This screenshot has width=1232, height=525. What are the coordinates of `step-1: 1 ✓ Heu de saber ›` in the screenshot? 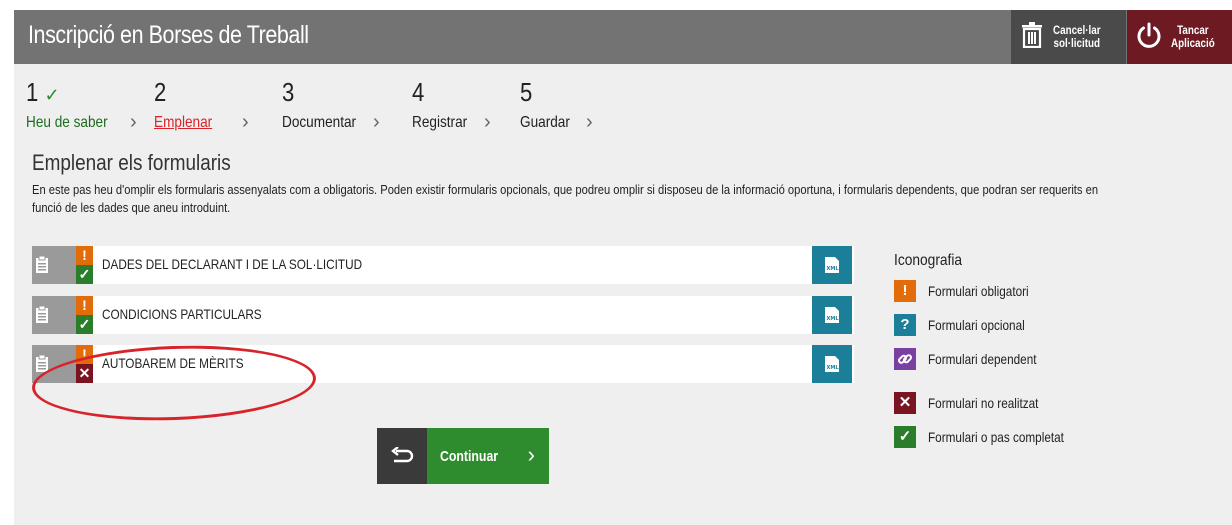 It's located at (81, 105).